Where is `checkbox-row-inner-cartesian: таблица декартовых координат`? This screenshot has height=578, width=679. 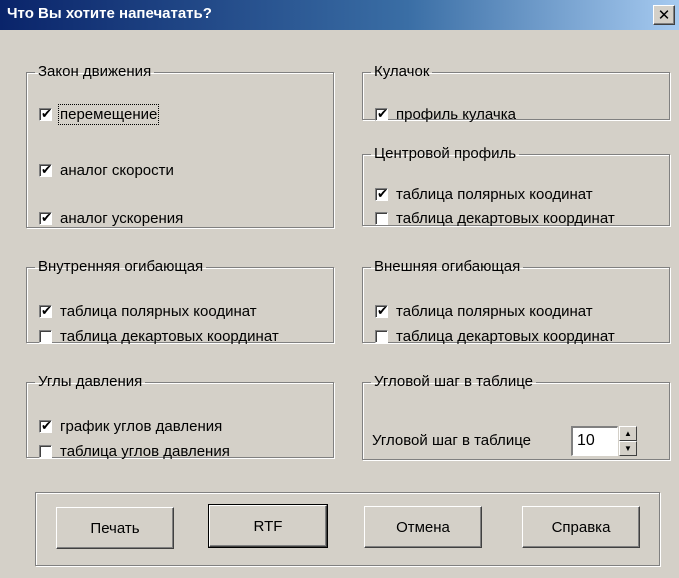
checkbox-row-inner-cartesian: таблица декартовых координат is located at coordinates (159, 336).